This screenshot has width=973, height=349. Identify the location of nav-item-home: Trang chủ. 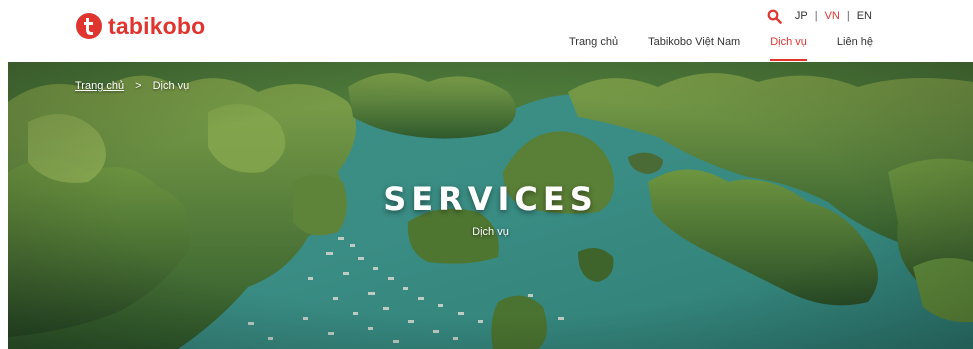
(593, 49).